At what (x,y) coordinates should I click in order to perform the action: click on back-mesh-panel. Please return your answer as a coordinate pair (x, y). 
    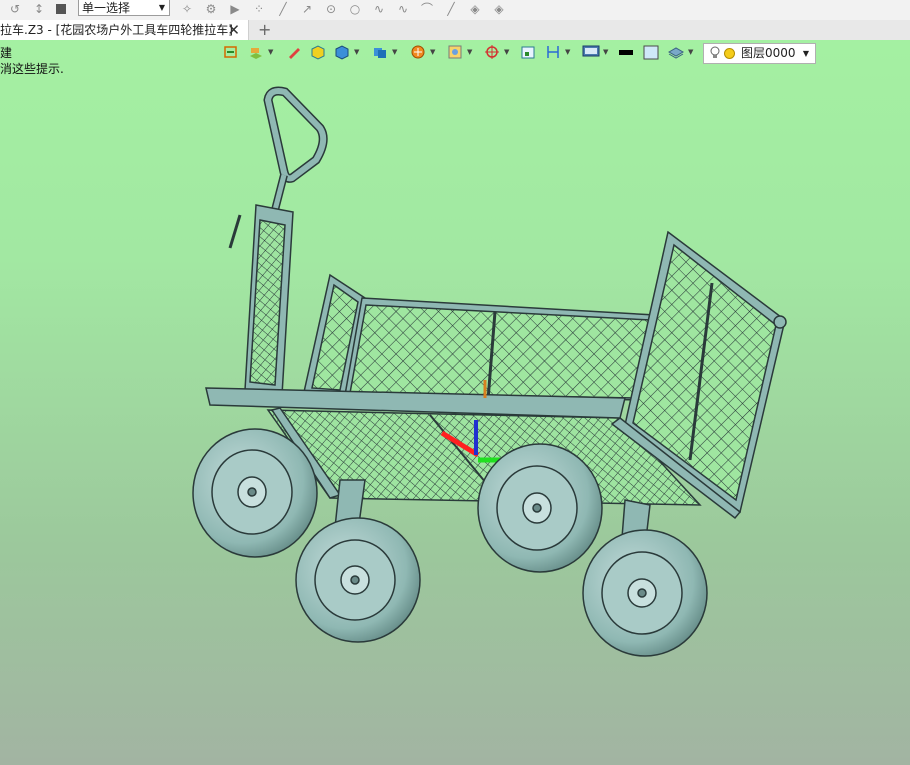
    Looking at the image, I should click on (500, 349).